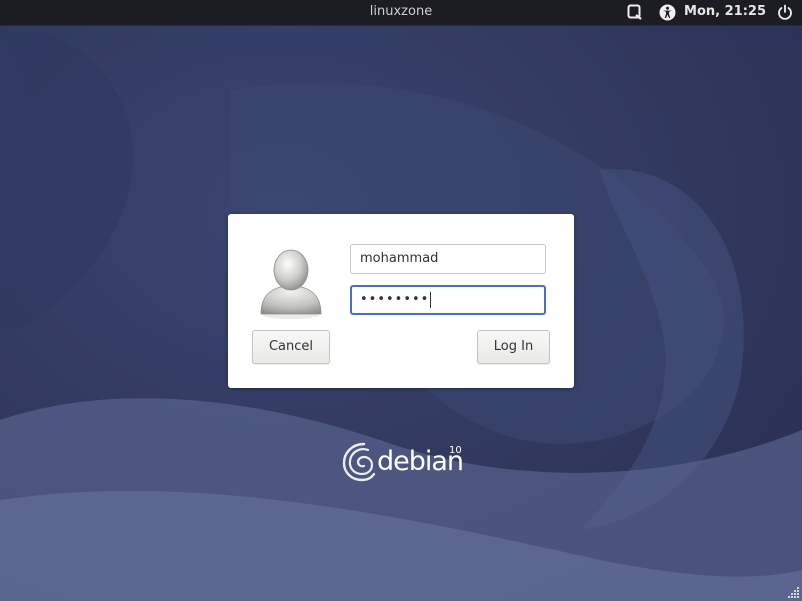 This screenshot has width=802, height=601. What do you see at coordinates (448, 259) in the screenshot?
I see `username-field: mohammad` at bounding box center [448, 259].